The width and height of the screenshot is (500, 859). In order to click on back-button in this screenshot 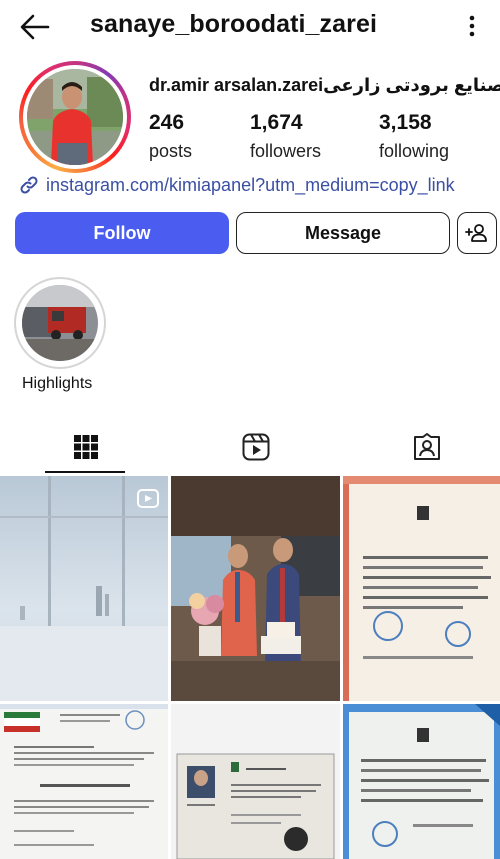, I will do `click(35, 27)`.